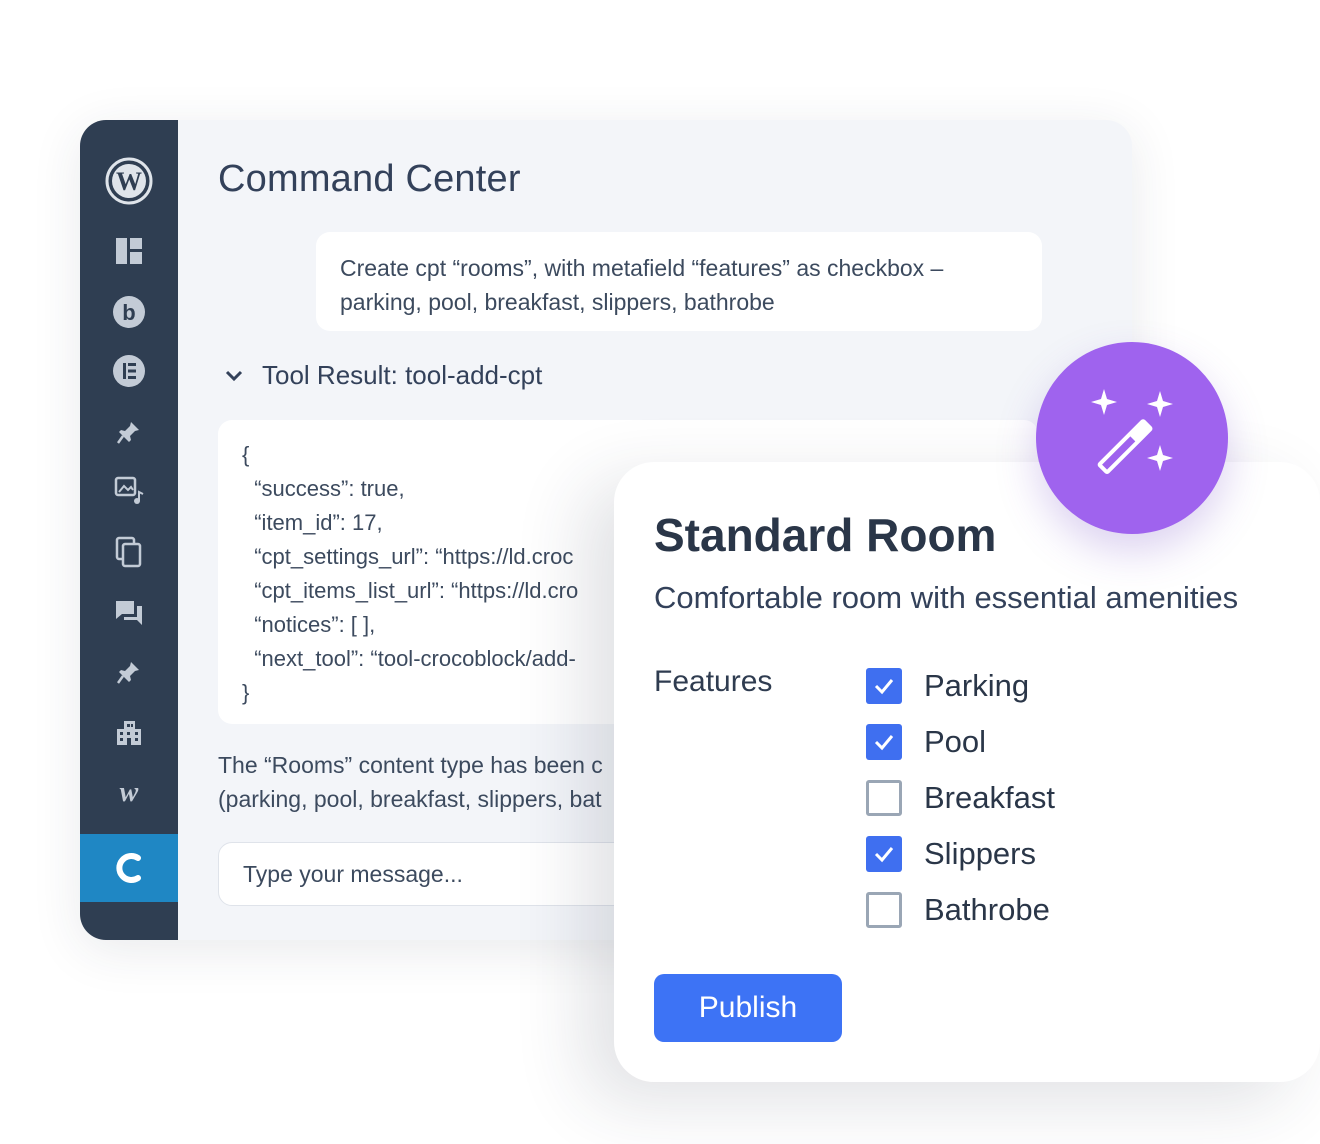 The image size is (1320, 1144). I want to click on magic-wand-badge, so click(1132, 438).